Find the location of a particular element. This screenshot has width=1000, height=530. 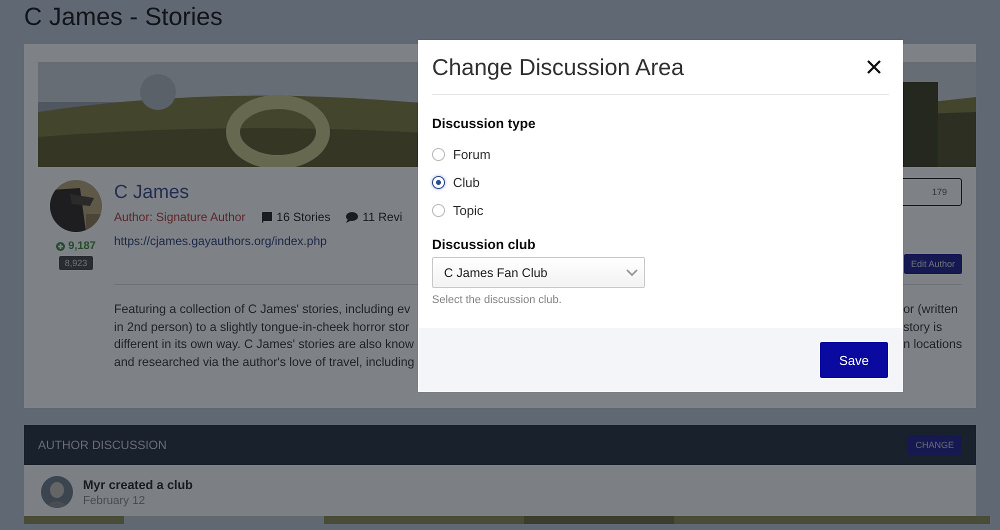

stories-count: 16 Stories is located at coordinates (303, 217).